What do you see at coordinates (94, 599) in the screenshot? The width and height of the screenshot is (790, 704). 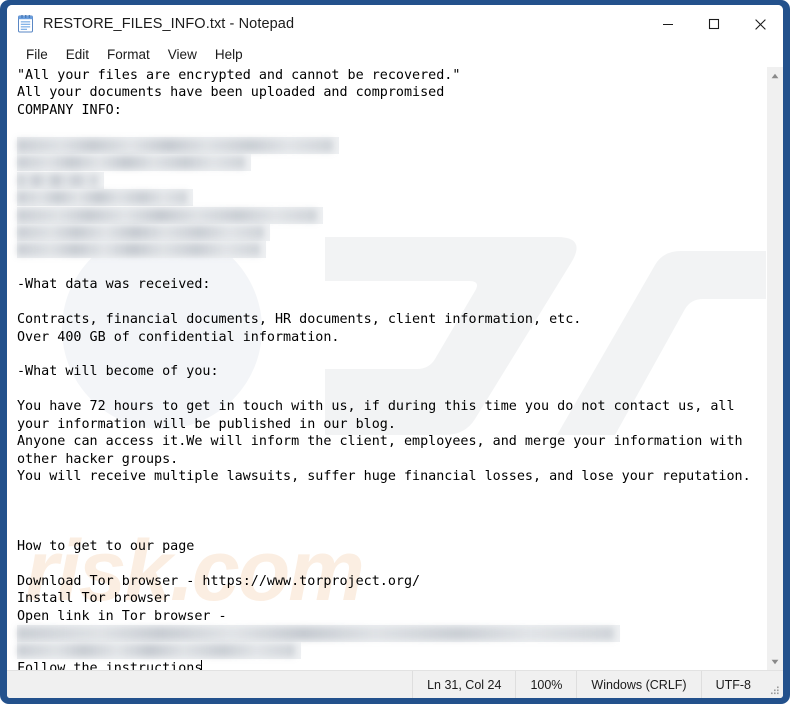 I see `text-line: Install Tor browser` at bounding box center [94, 599].